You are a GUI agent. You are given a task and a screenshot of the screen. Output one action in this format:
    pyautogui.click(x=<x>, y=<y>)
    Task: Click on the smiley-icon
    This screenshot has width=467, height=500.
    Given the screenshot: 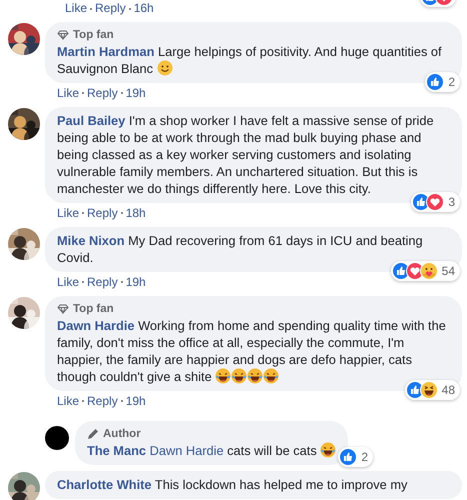 What is the action you would take?
    pyautogui.click(x=164, y=68)
    